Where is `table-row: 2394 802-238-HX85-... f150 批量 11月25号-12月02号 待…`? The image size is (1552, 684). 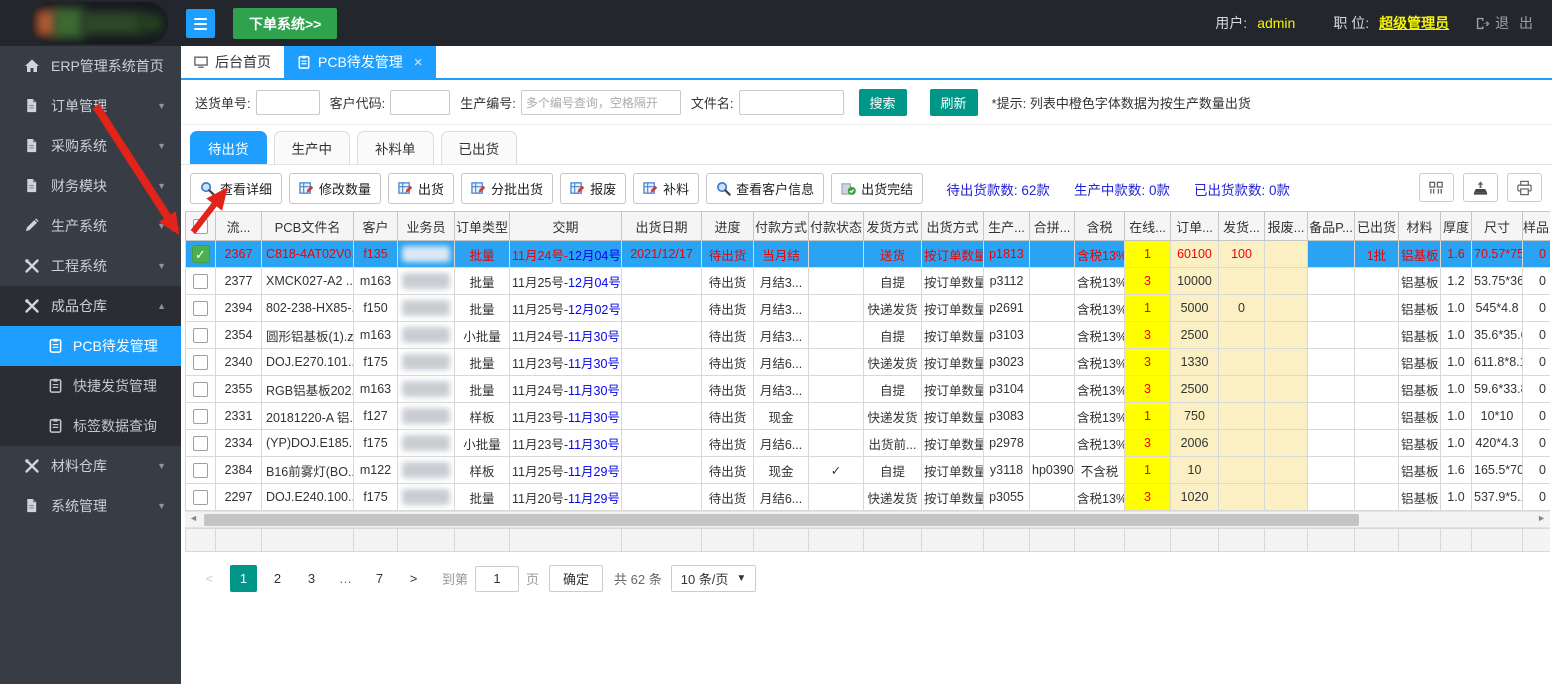 table-row: 2394 802-238-HX85-... f150 批量 11月25号-12月02号 待… is located at coordinates (867, 308).